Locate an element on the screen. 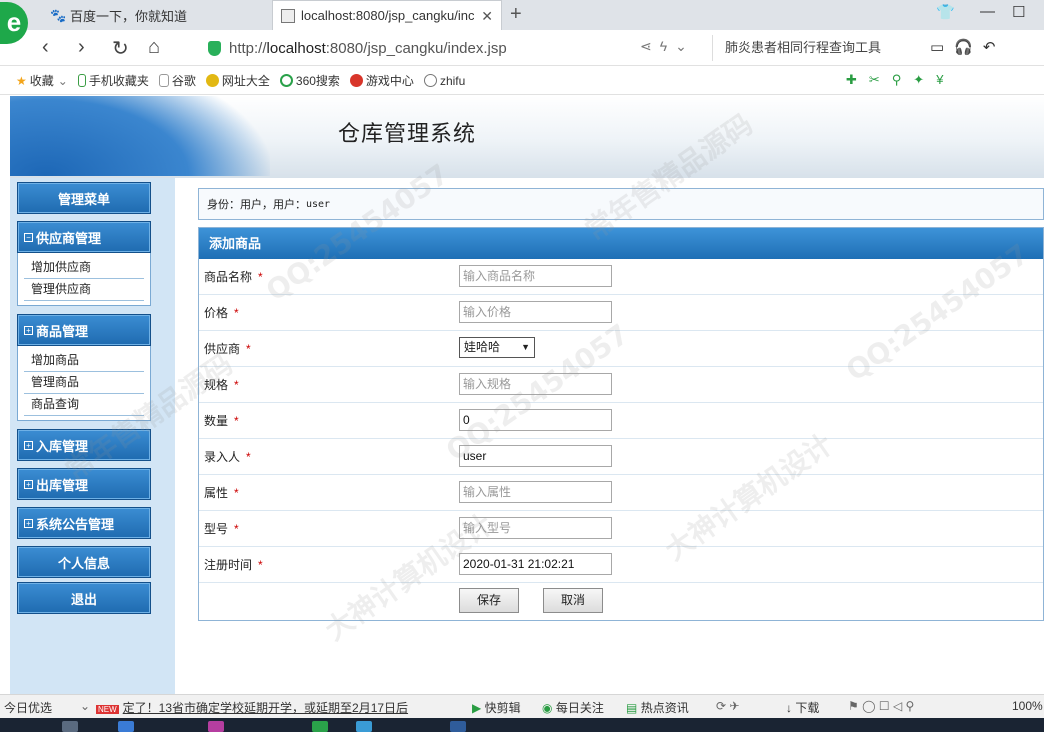 The width and height of the screenshot is (1044, 732). globe-icon is located at coordinates (430, 80).